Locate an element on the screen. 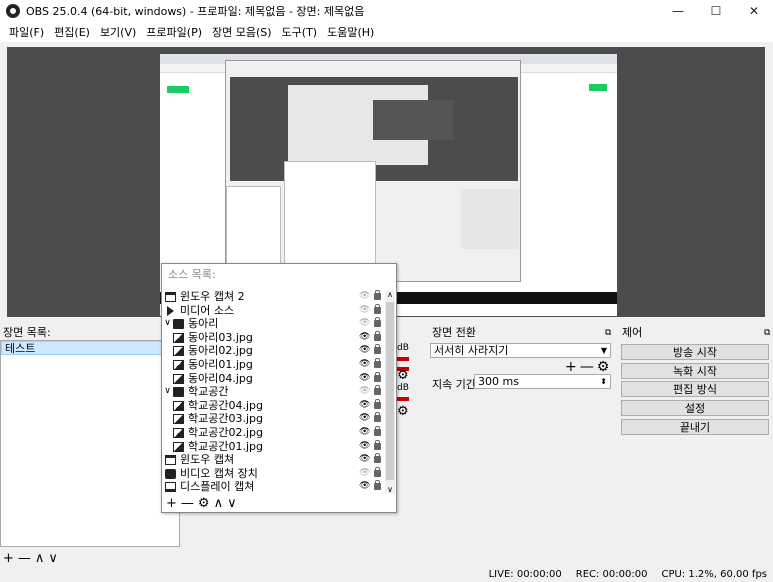 The width and height of the screenshot is (773, 582). duration-label: 지속 기간 is located at coordinates (454, 384).